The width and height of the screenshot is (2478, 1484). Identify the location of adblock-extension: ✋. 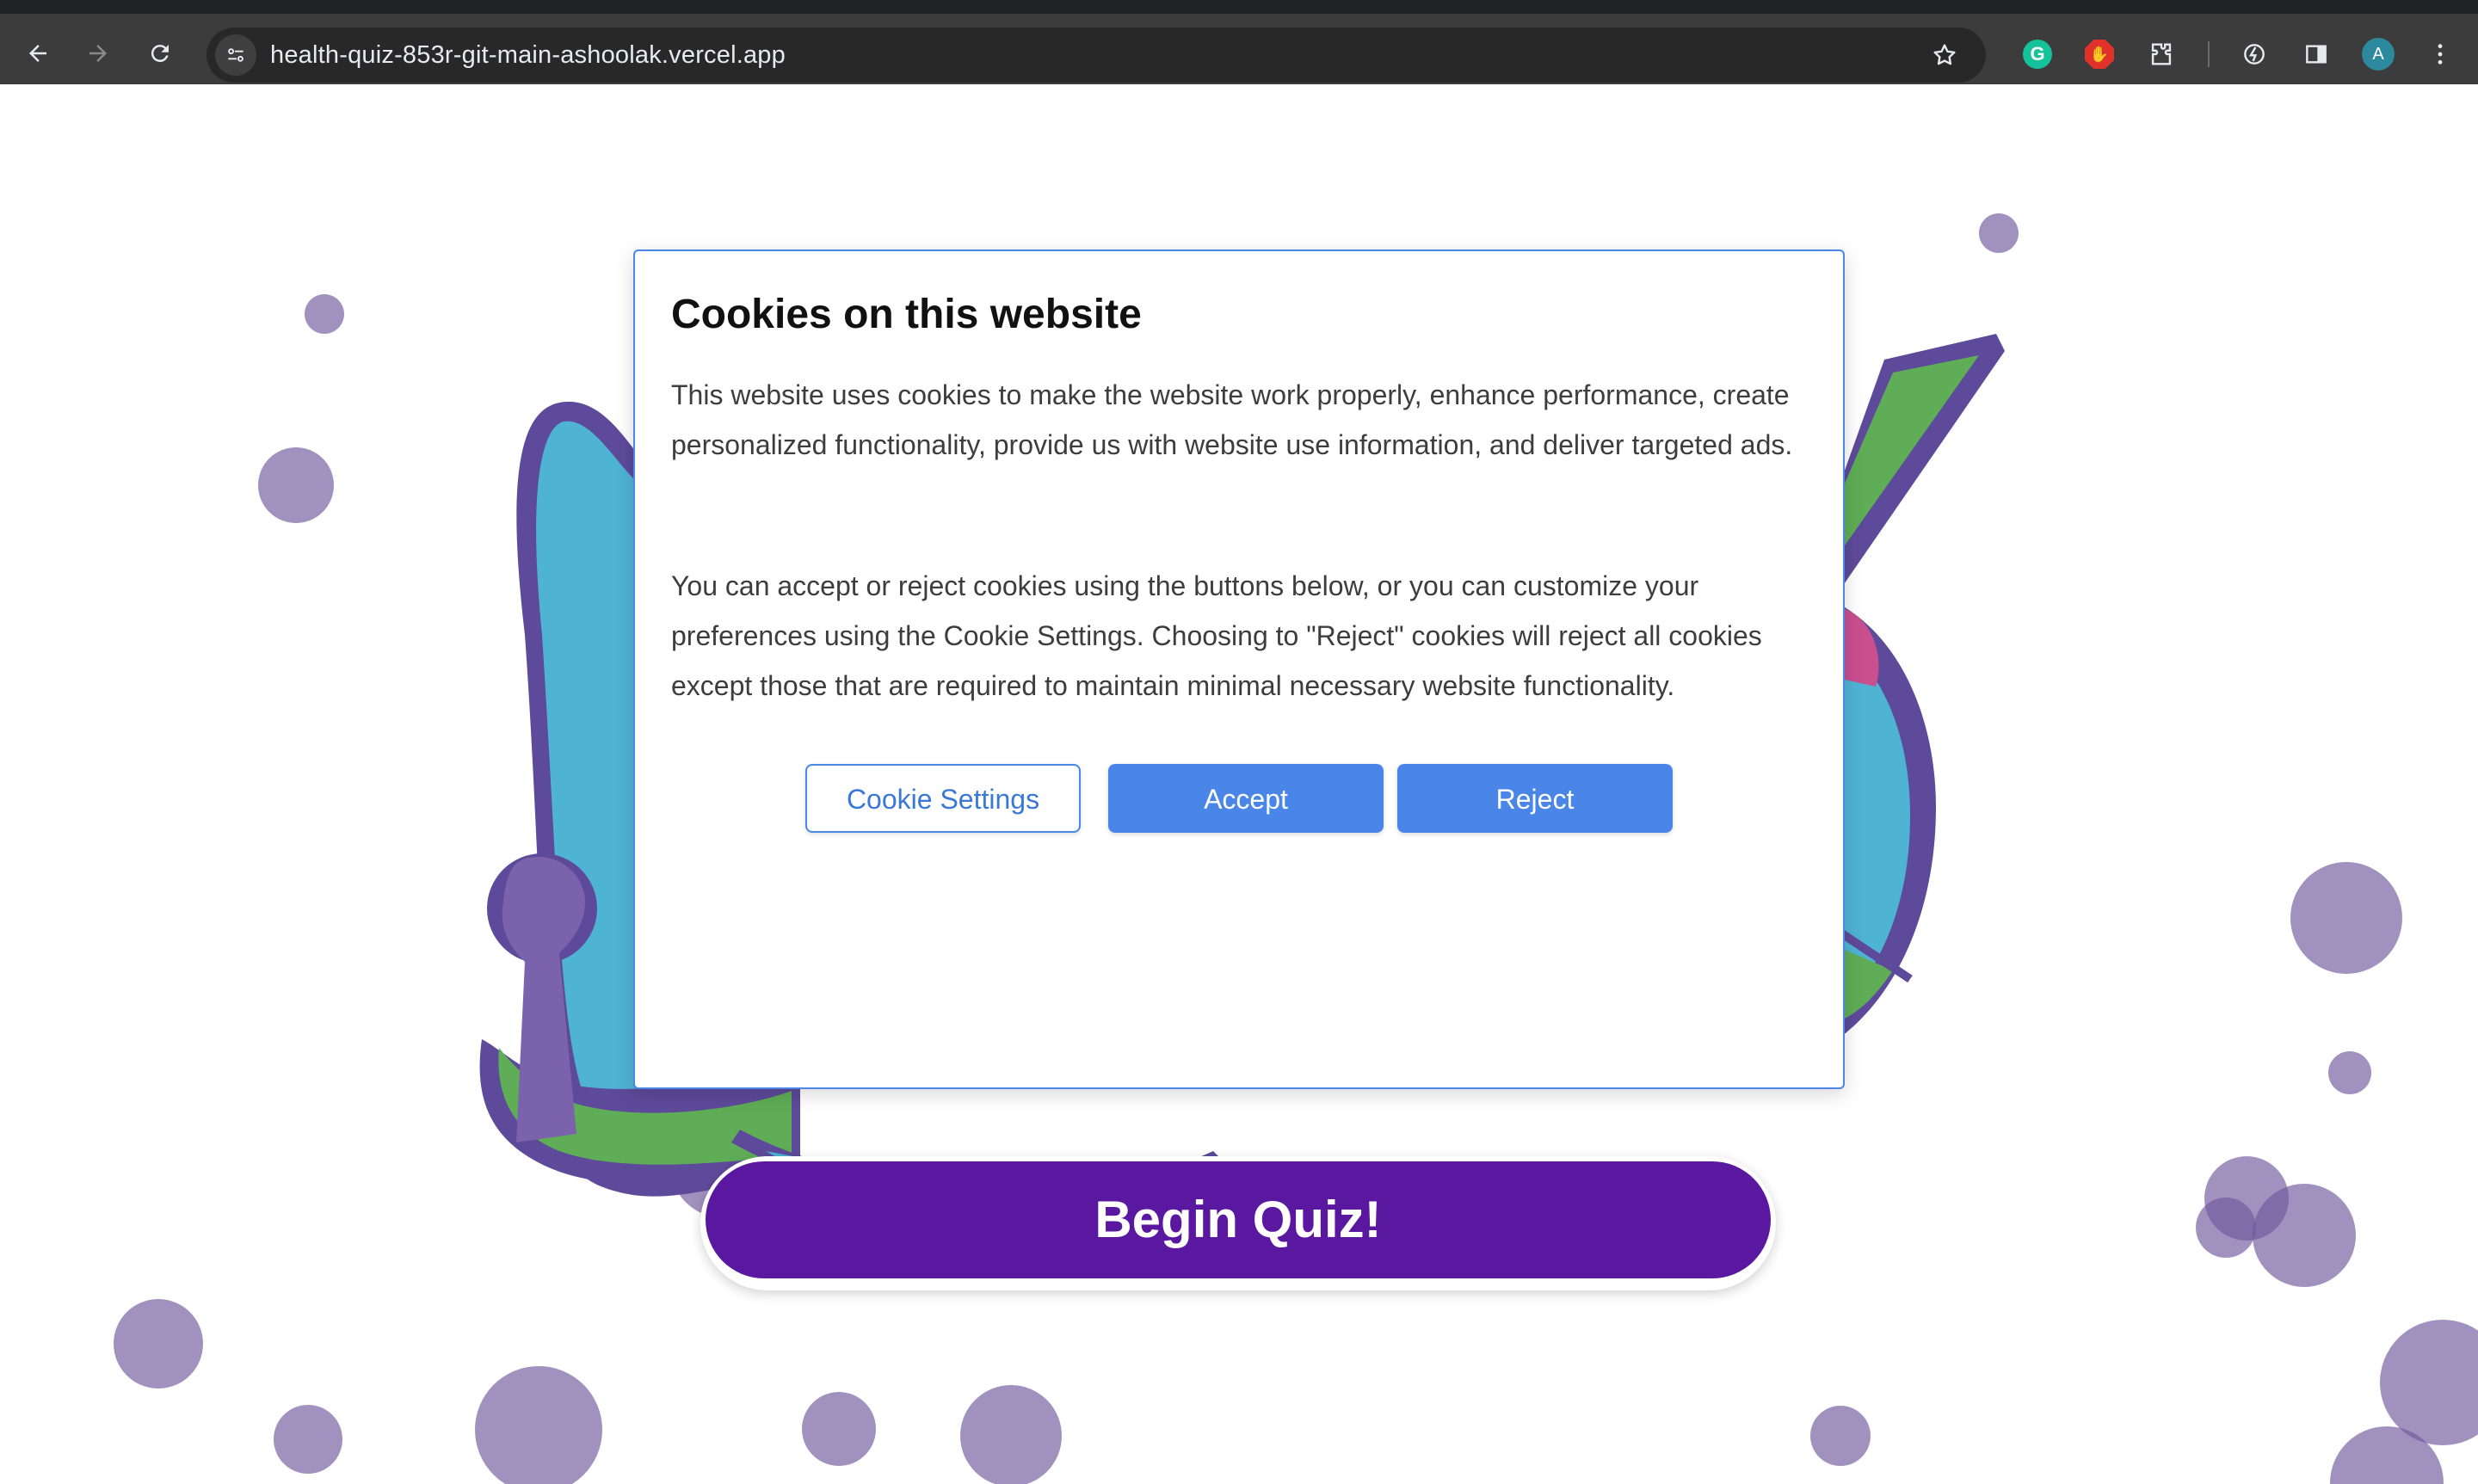
(2099, 54).